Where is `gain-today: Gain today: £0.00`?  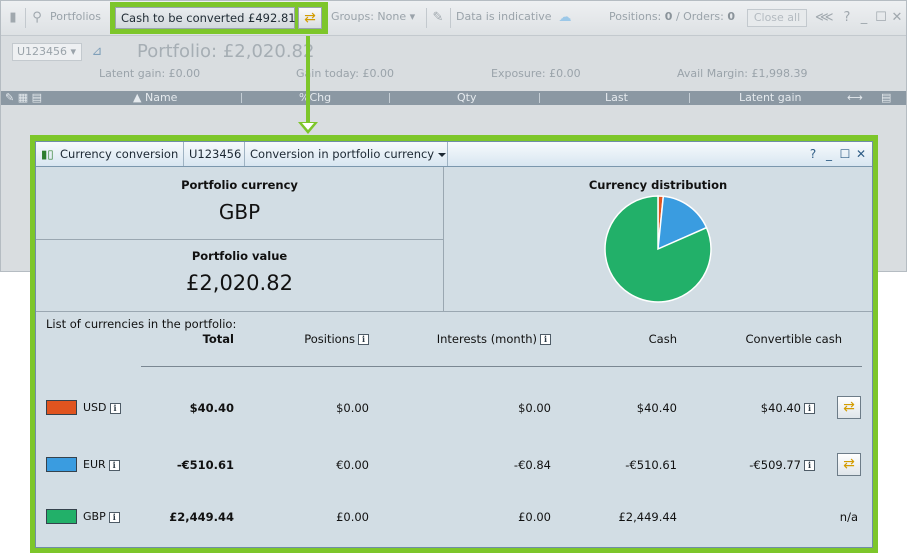 gain-today: Gain today: £0.00 is located at coordinates (345, 73).